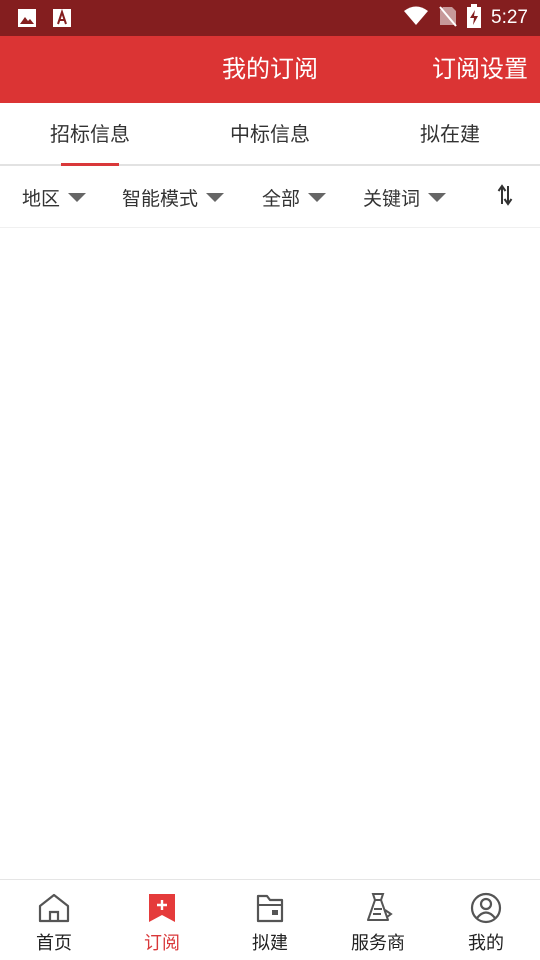 Image resolution: width=540 pixels, height=960 pixels. Describe the element at coordinates (448, 18) in the screenshot. I see `no-sim-icon` at that location.